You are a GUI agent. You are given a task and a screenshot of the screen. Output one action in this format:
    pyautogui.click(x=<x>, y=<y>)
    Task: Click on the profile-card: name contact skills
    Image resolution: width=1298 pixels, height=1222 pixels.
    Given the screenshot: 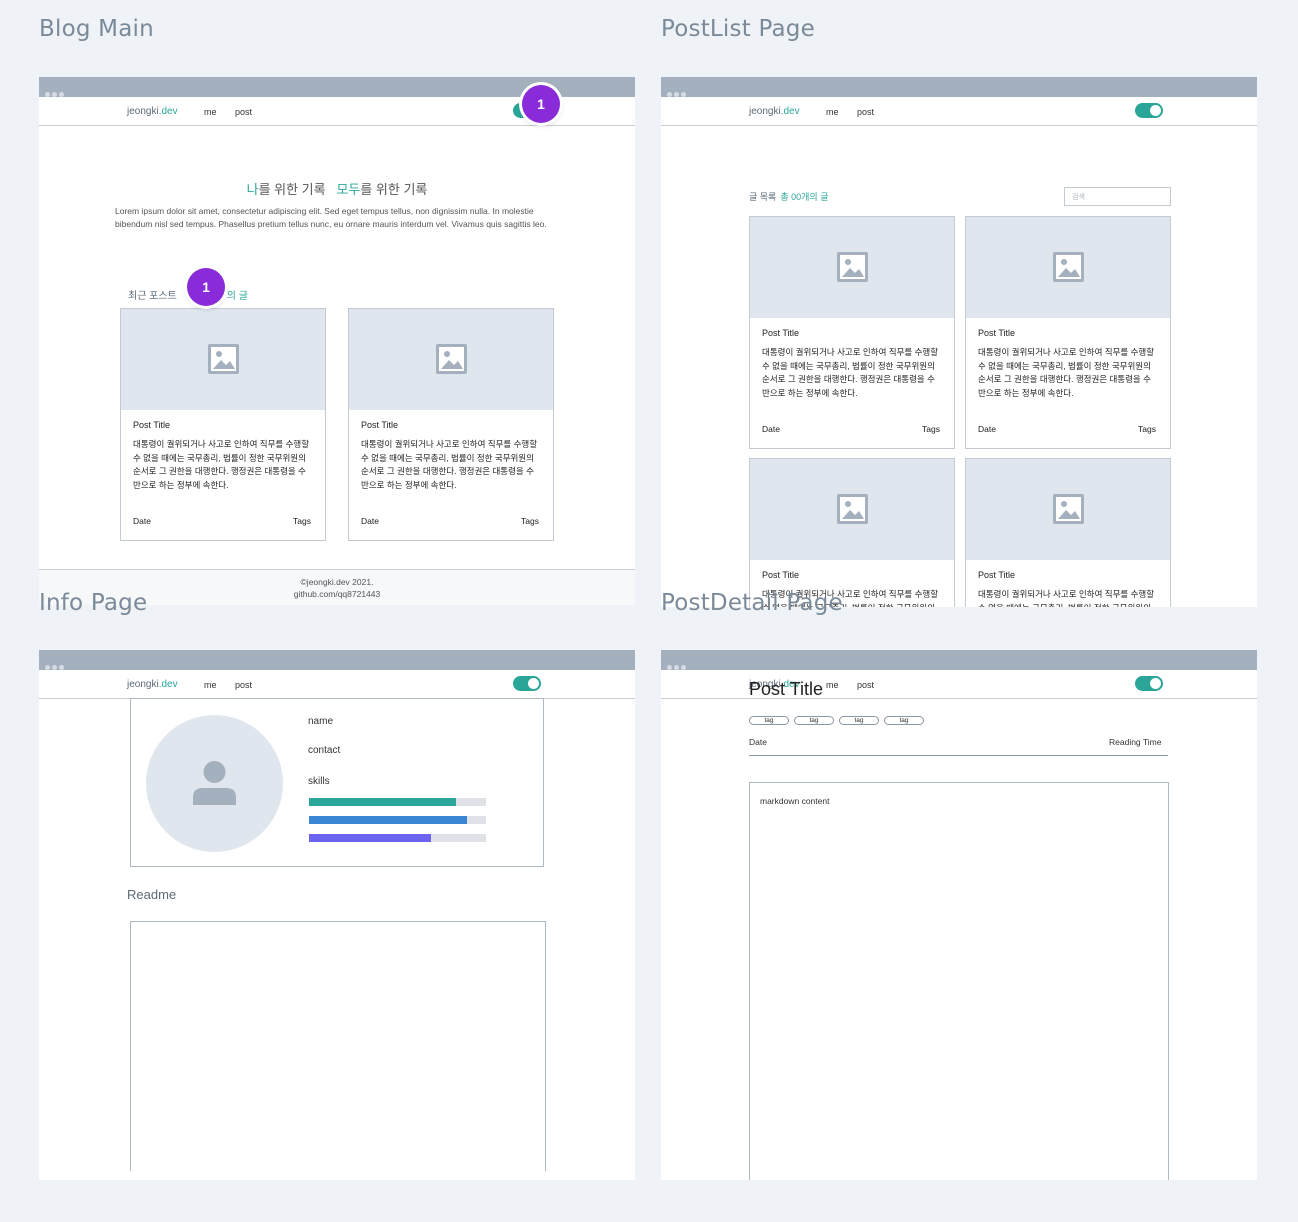 What is the action you would take?
    pyautogui.click(x=337, y=782)
    